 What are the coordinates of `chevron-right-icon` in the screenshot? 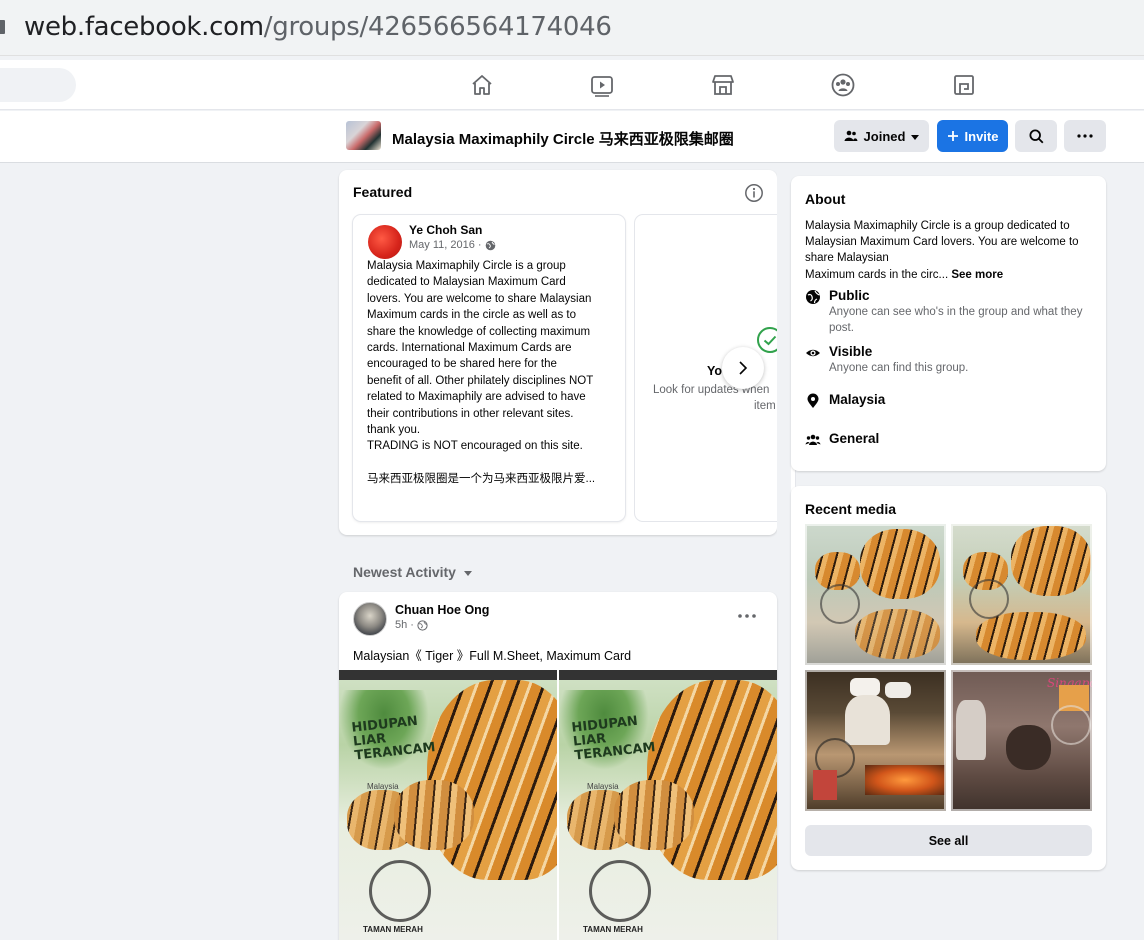 It's located at (743, 368).